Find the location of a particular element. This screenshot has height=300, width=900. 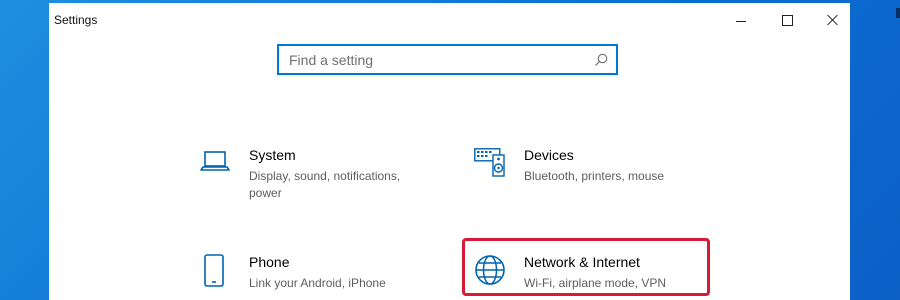

search-input is located at coordinates (434, 60).